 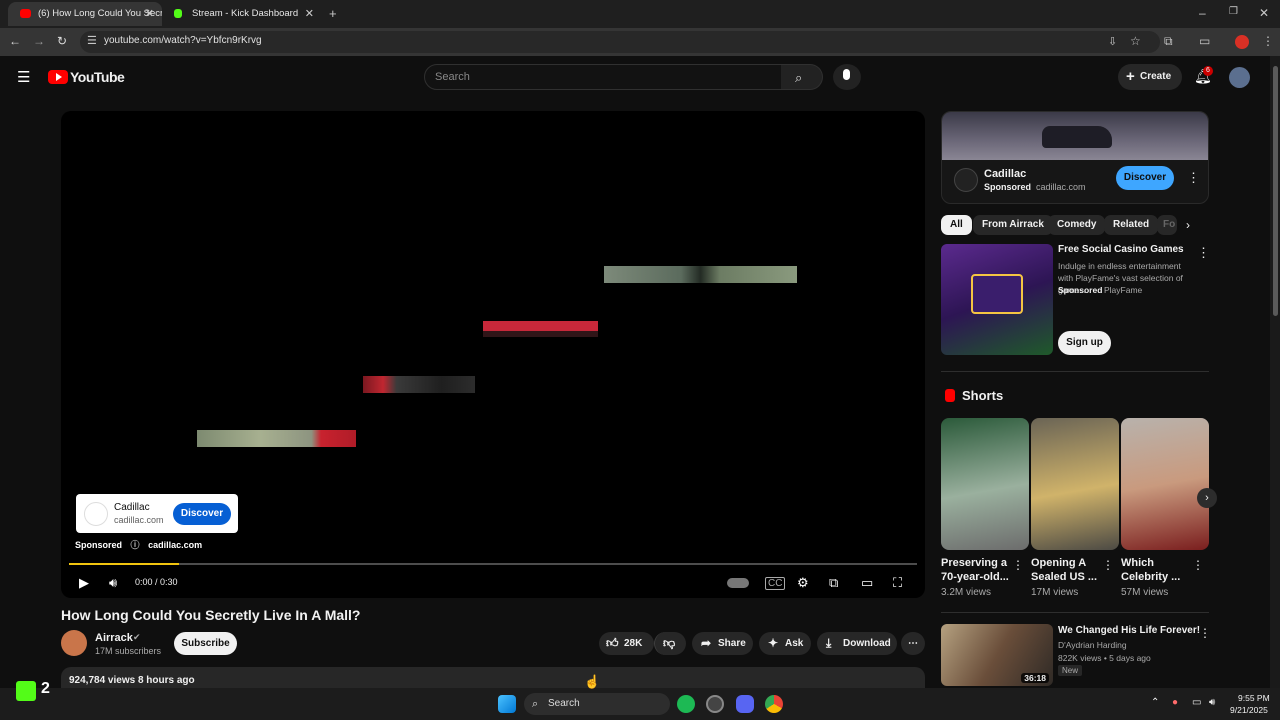 I want to click on search-input: Search, so click(x=603, y=77).